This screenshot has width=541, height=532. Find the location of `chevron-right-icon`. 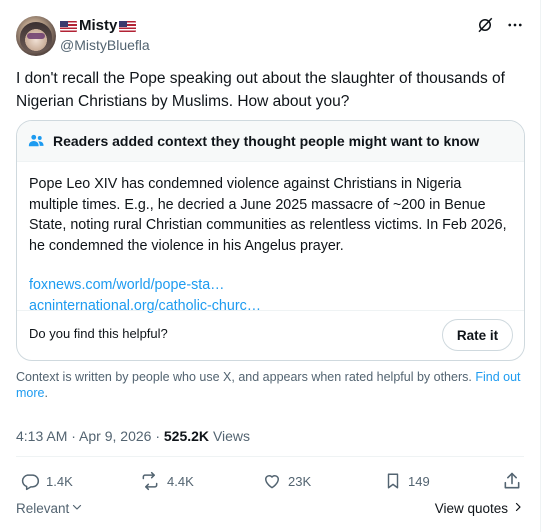

chevron-right-icon is located at coordinates (518, 508).